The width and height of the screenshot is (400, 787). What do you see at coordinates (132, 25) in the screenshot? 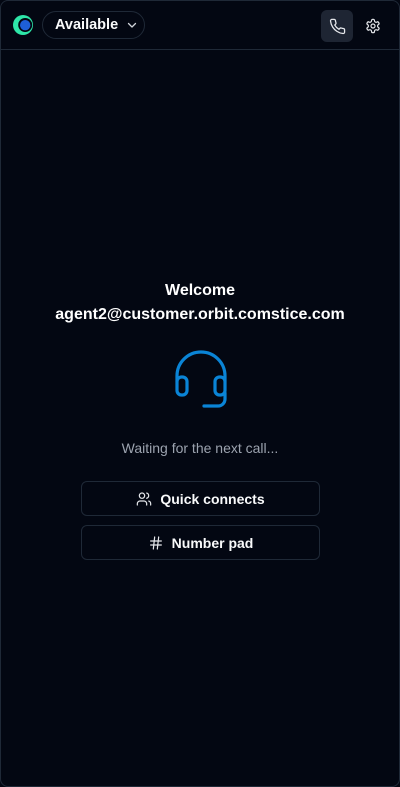
I see `chevron-down-icon` at bounding box center [132, 25].